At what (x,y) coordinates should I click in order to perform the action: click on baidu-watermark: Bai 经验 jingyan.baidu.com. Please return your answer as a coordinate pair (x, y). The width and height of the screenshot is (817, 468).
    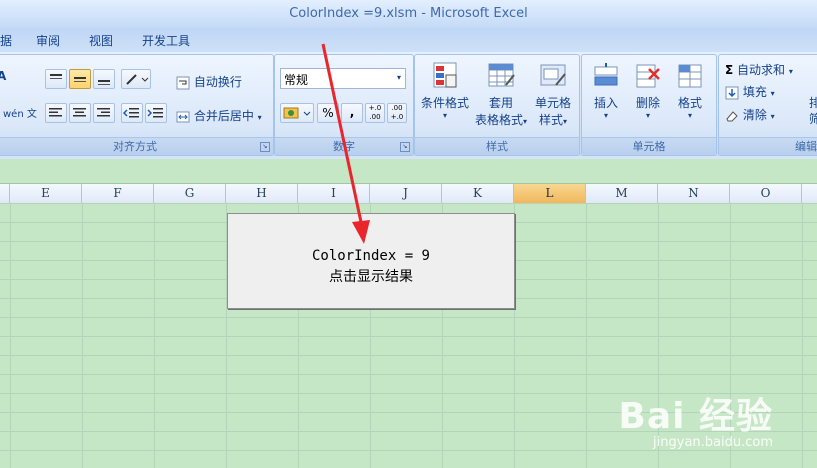
    Looking at the image, I should click on (695, 418).